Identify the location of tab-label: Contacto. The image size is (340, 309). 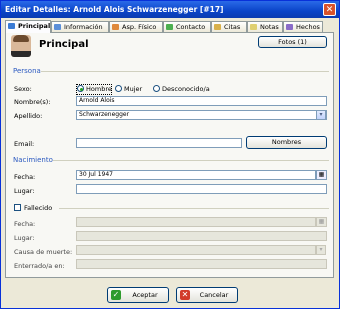
(191, 27).